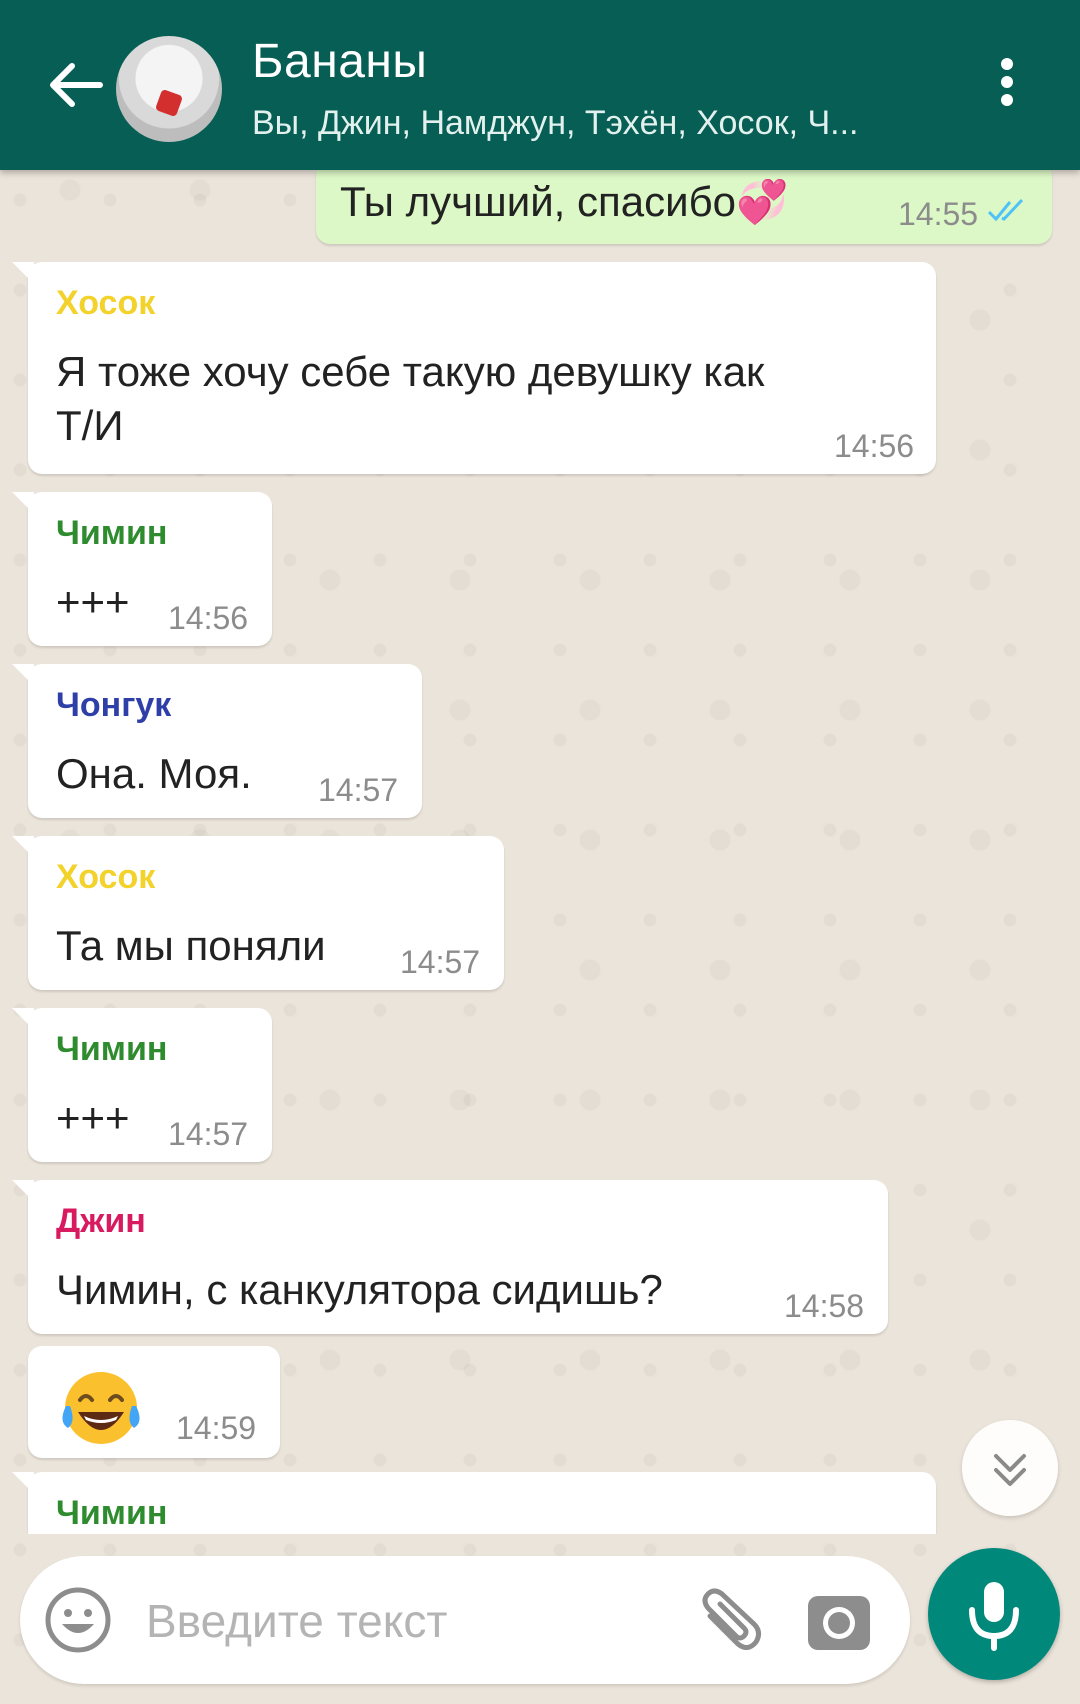 Image resolution: width=1080 pixels, height=1704 pixels. I want to click on message-composer, so click(465, 1620).